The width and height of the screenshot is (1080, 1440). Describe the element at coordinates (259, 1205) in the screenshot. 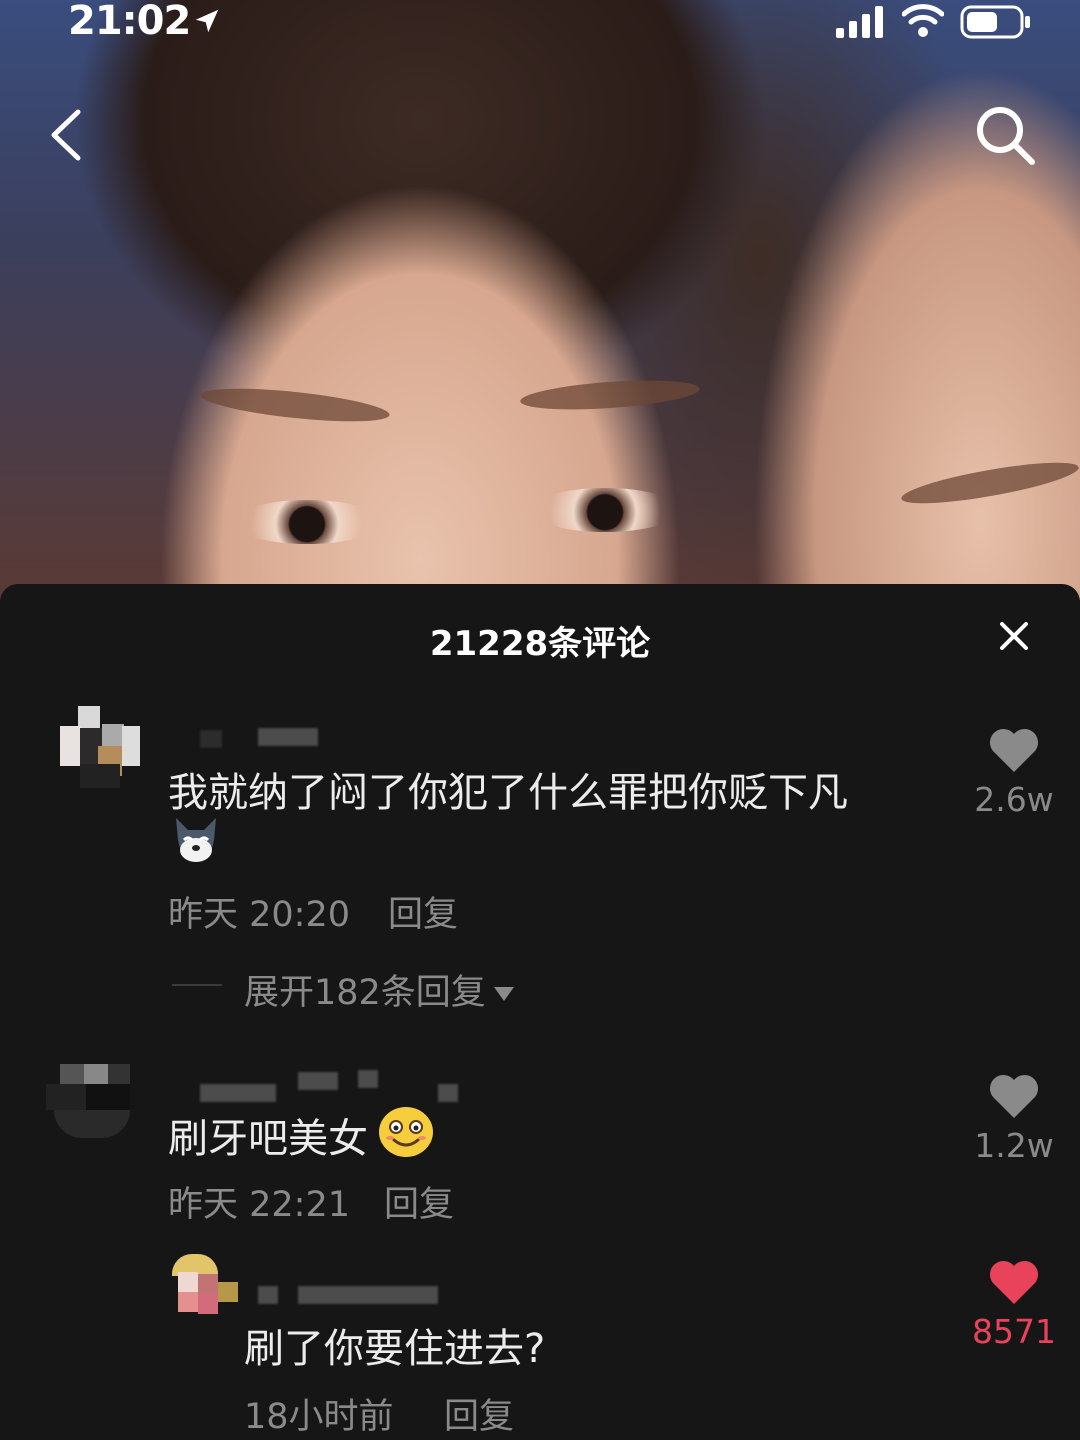

I see `comment-time: 昨天 22:21` at that location.